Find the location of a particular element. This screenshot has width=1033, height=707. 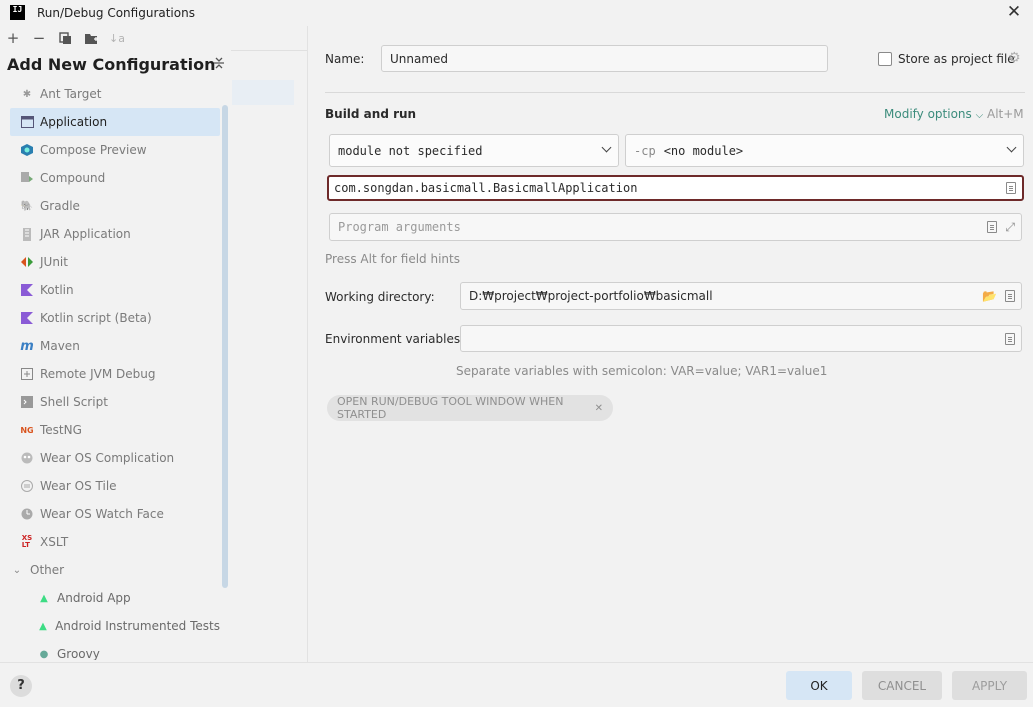

remote-debug-icon is located at coordinates (27, 374).